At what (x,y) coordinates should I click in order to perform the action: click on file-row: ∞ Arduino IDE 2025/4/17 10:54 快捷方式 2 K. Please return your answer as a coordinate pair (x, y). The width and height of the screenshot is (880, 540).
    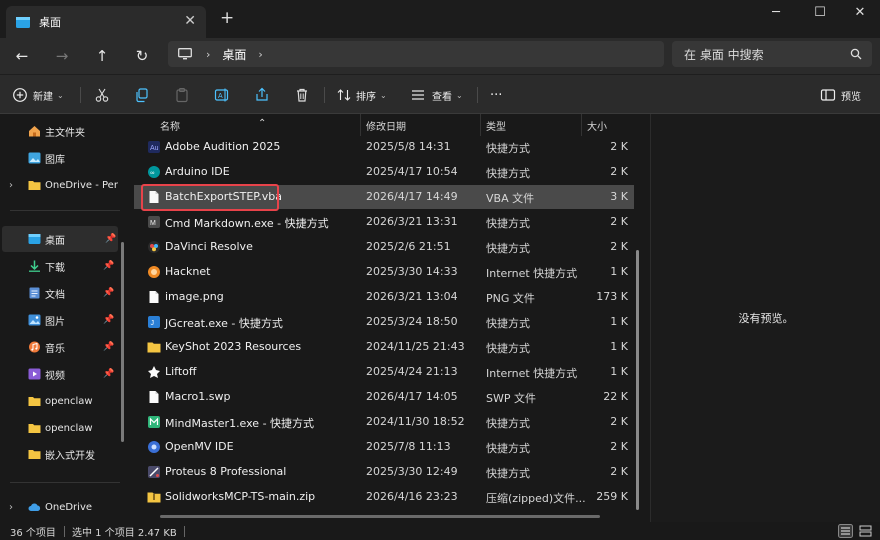
    Looking at the image, I should click on (384, 172).